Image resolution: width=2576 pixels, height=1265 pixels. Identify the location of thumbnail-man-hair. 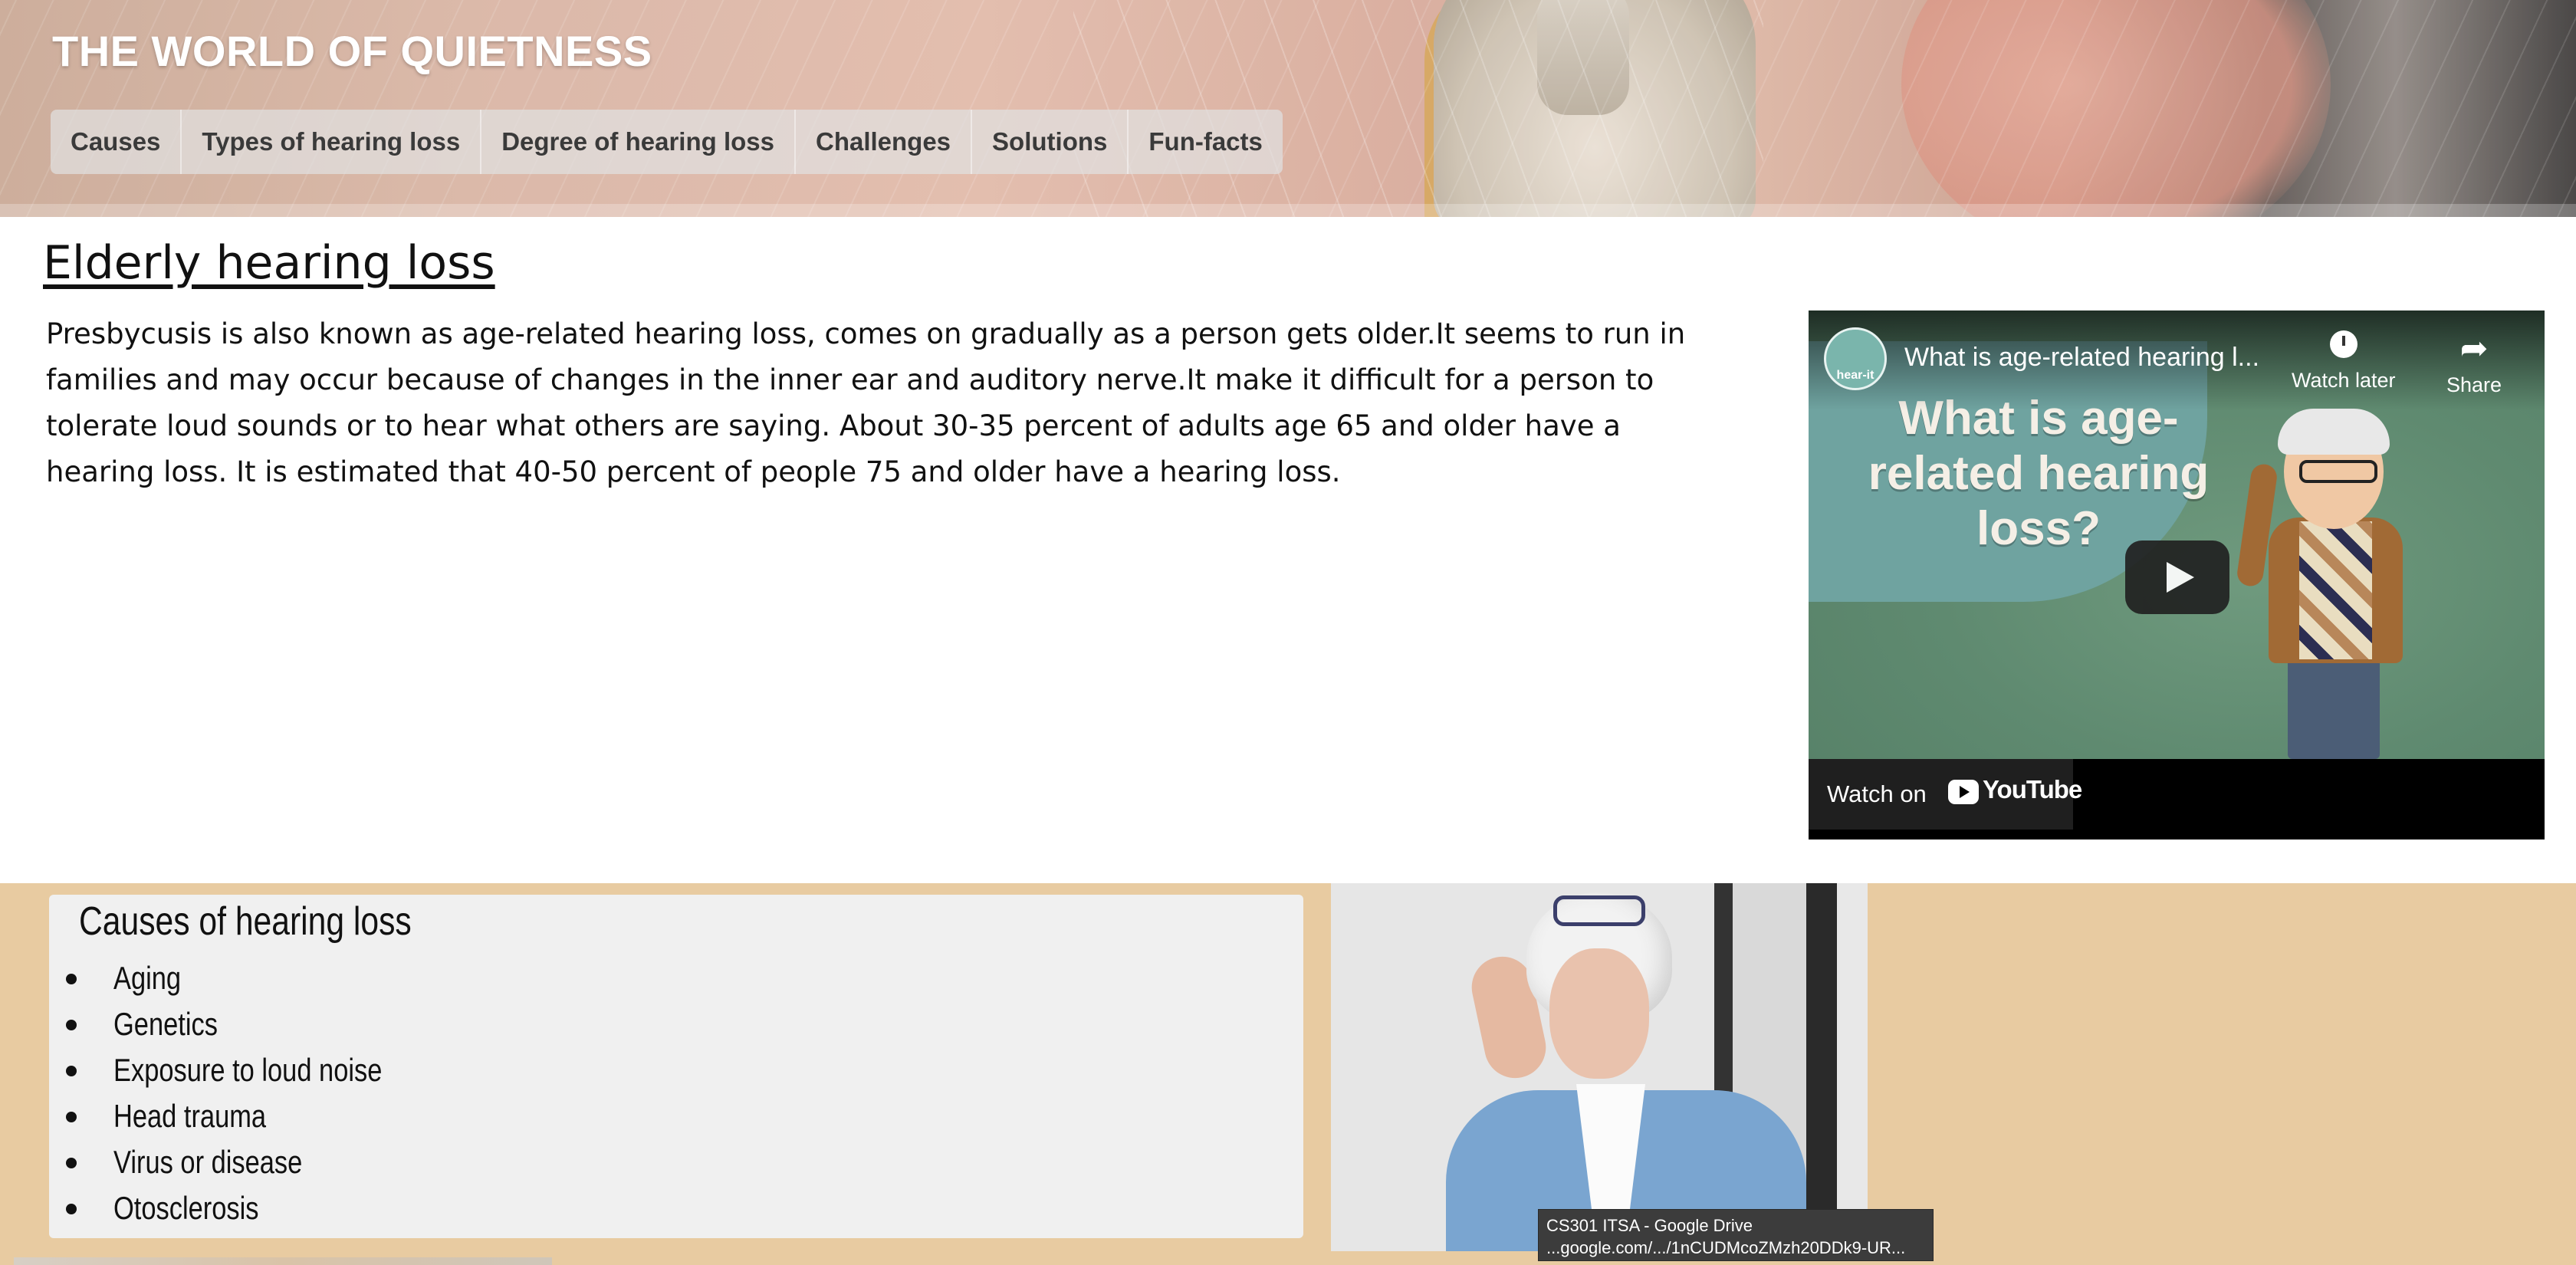
(2334, 432).